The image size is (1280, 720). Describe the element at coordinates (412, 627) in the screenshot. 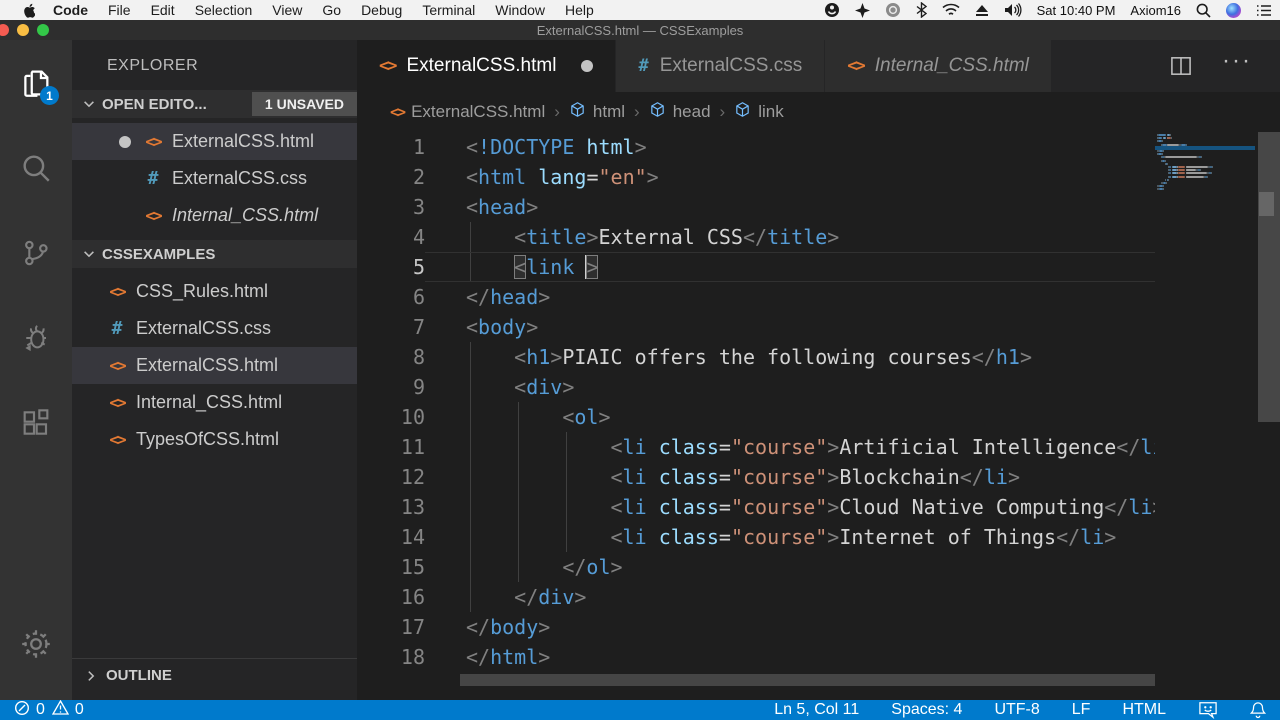

I see `line-number: 17` at that location.